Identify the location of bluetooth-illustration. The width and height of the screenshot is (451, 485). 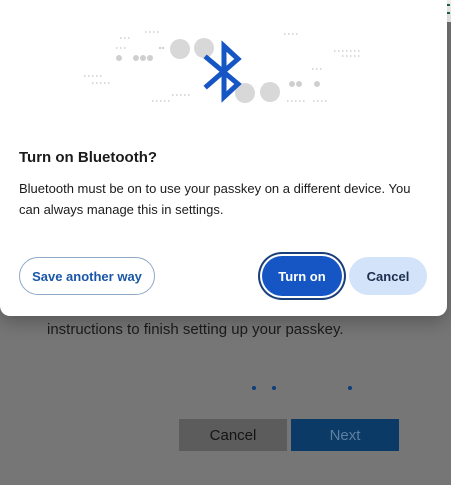
(223, 67).